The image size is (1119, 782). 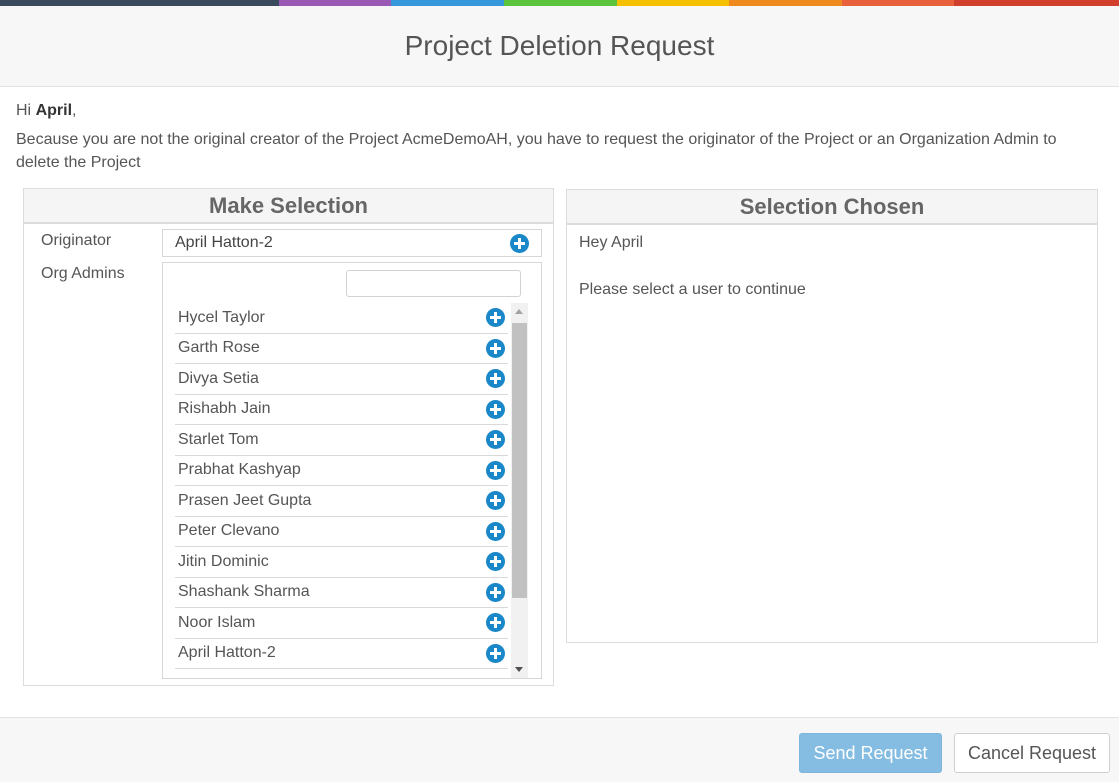 I want to click on admin-name: Jitin Dominic, so click(x=223, y=561).